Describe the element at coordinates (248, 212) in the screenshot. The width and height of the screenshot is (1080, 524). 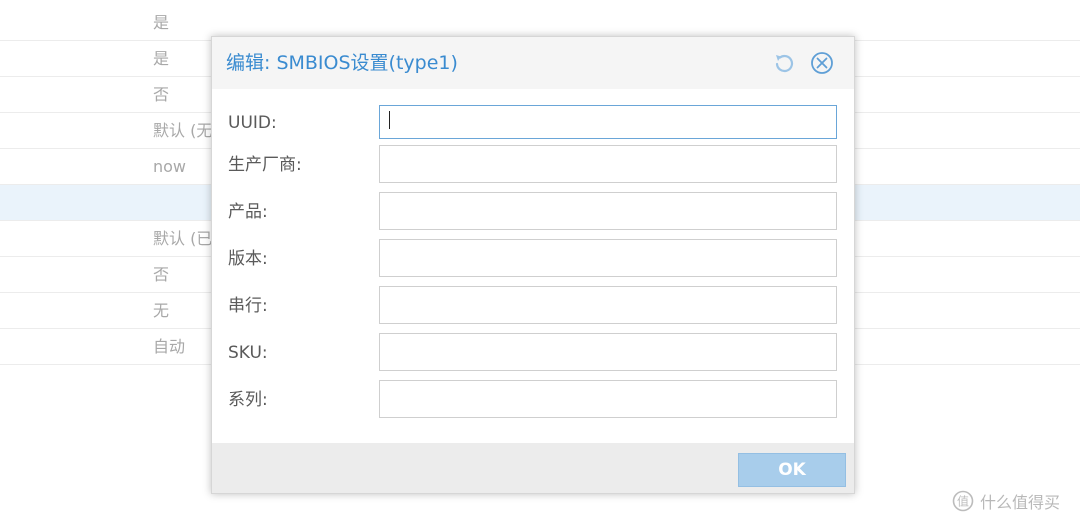
I see `product-label: 产品:` at that location.